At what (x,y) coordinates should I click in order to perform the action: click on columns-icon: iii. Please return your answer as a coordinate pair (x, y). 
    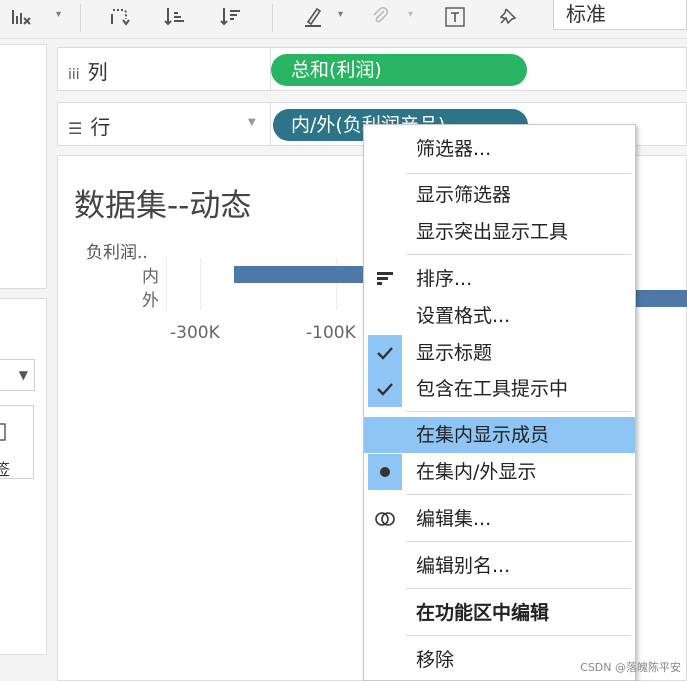
    Looking at the image, I should click on (74, 75).